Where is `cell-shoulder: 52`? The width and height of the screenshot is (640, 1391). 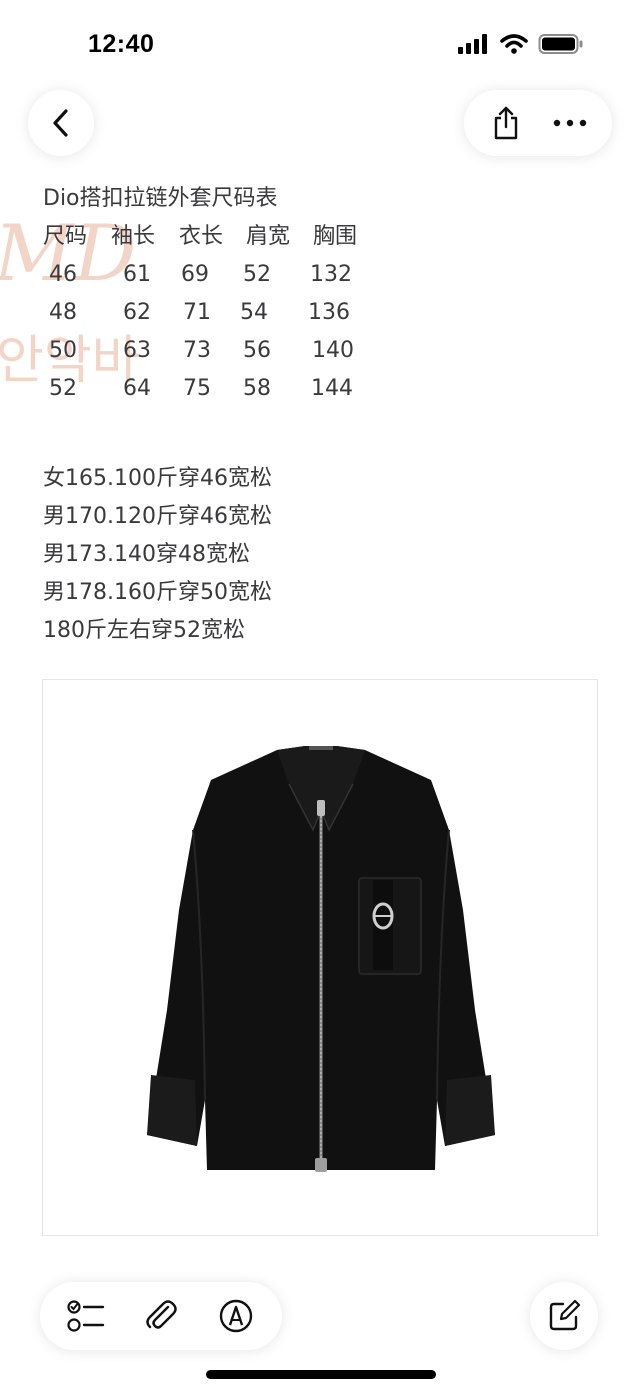
cell-shoulder: 52 is located at coordinates (257, 274).